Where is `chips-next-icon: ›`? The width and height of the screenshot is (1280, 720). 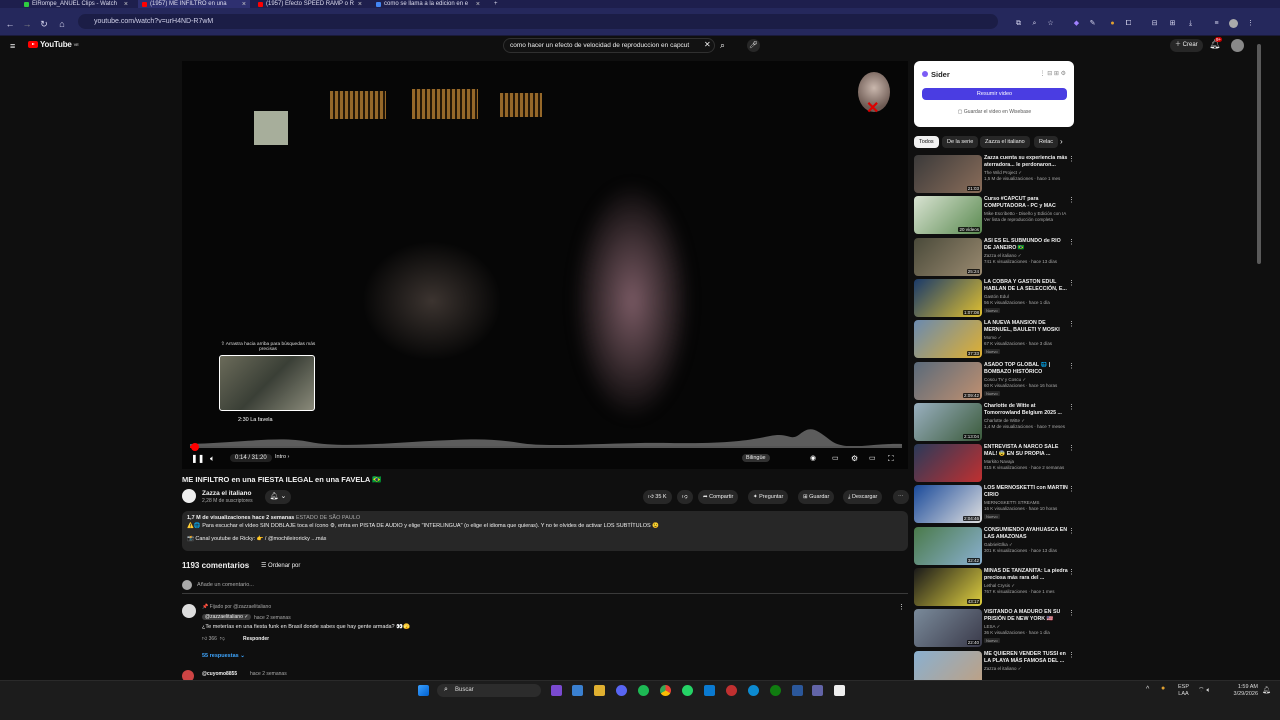 chips-next-icon: › is located at coordinates (1061, 141).